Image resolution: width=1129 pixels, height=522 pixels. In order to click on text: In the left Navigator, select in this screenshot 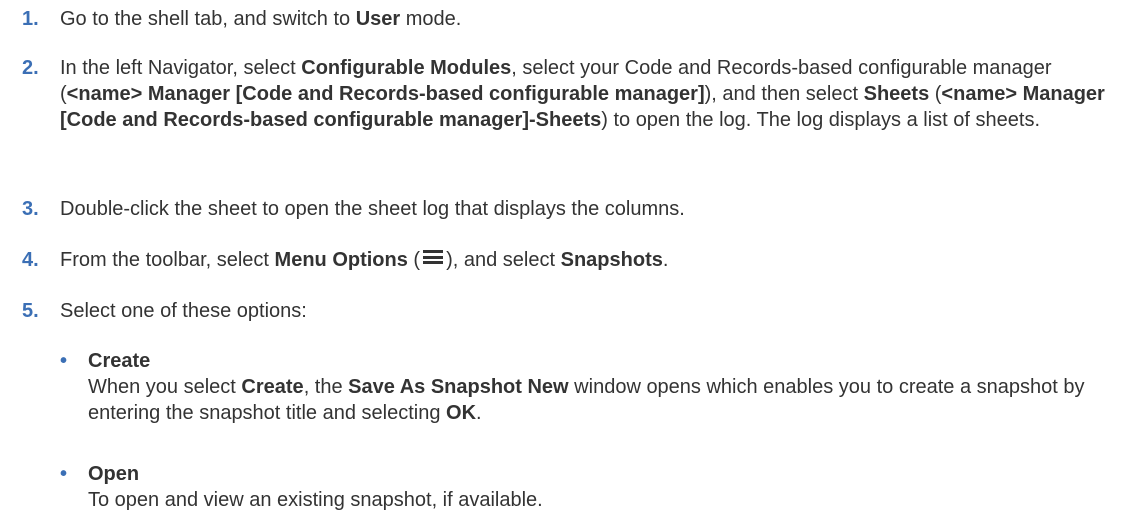, I will do `click(181, 68)`.